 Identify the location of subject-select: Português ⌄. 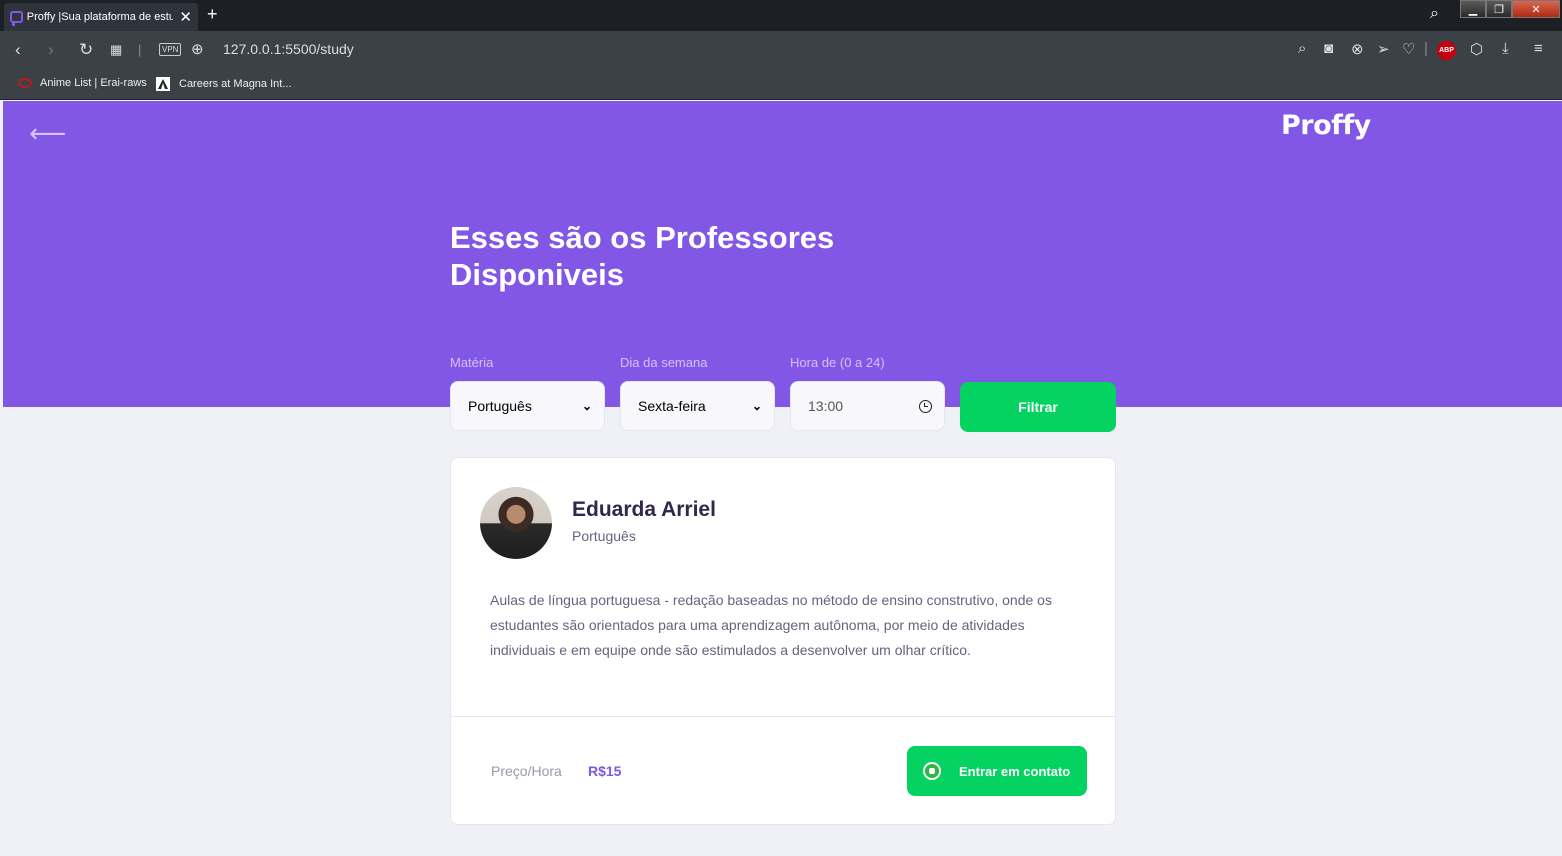
(527, 406).